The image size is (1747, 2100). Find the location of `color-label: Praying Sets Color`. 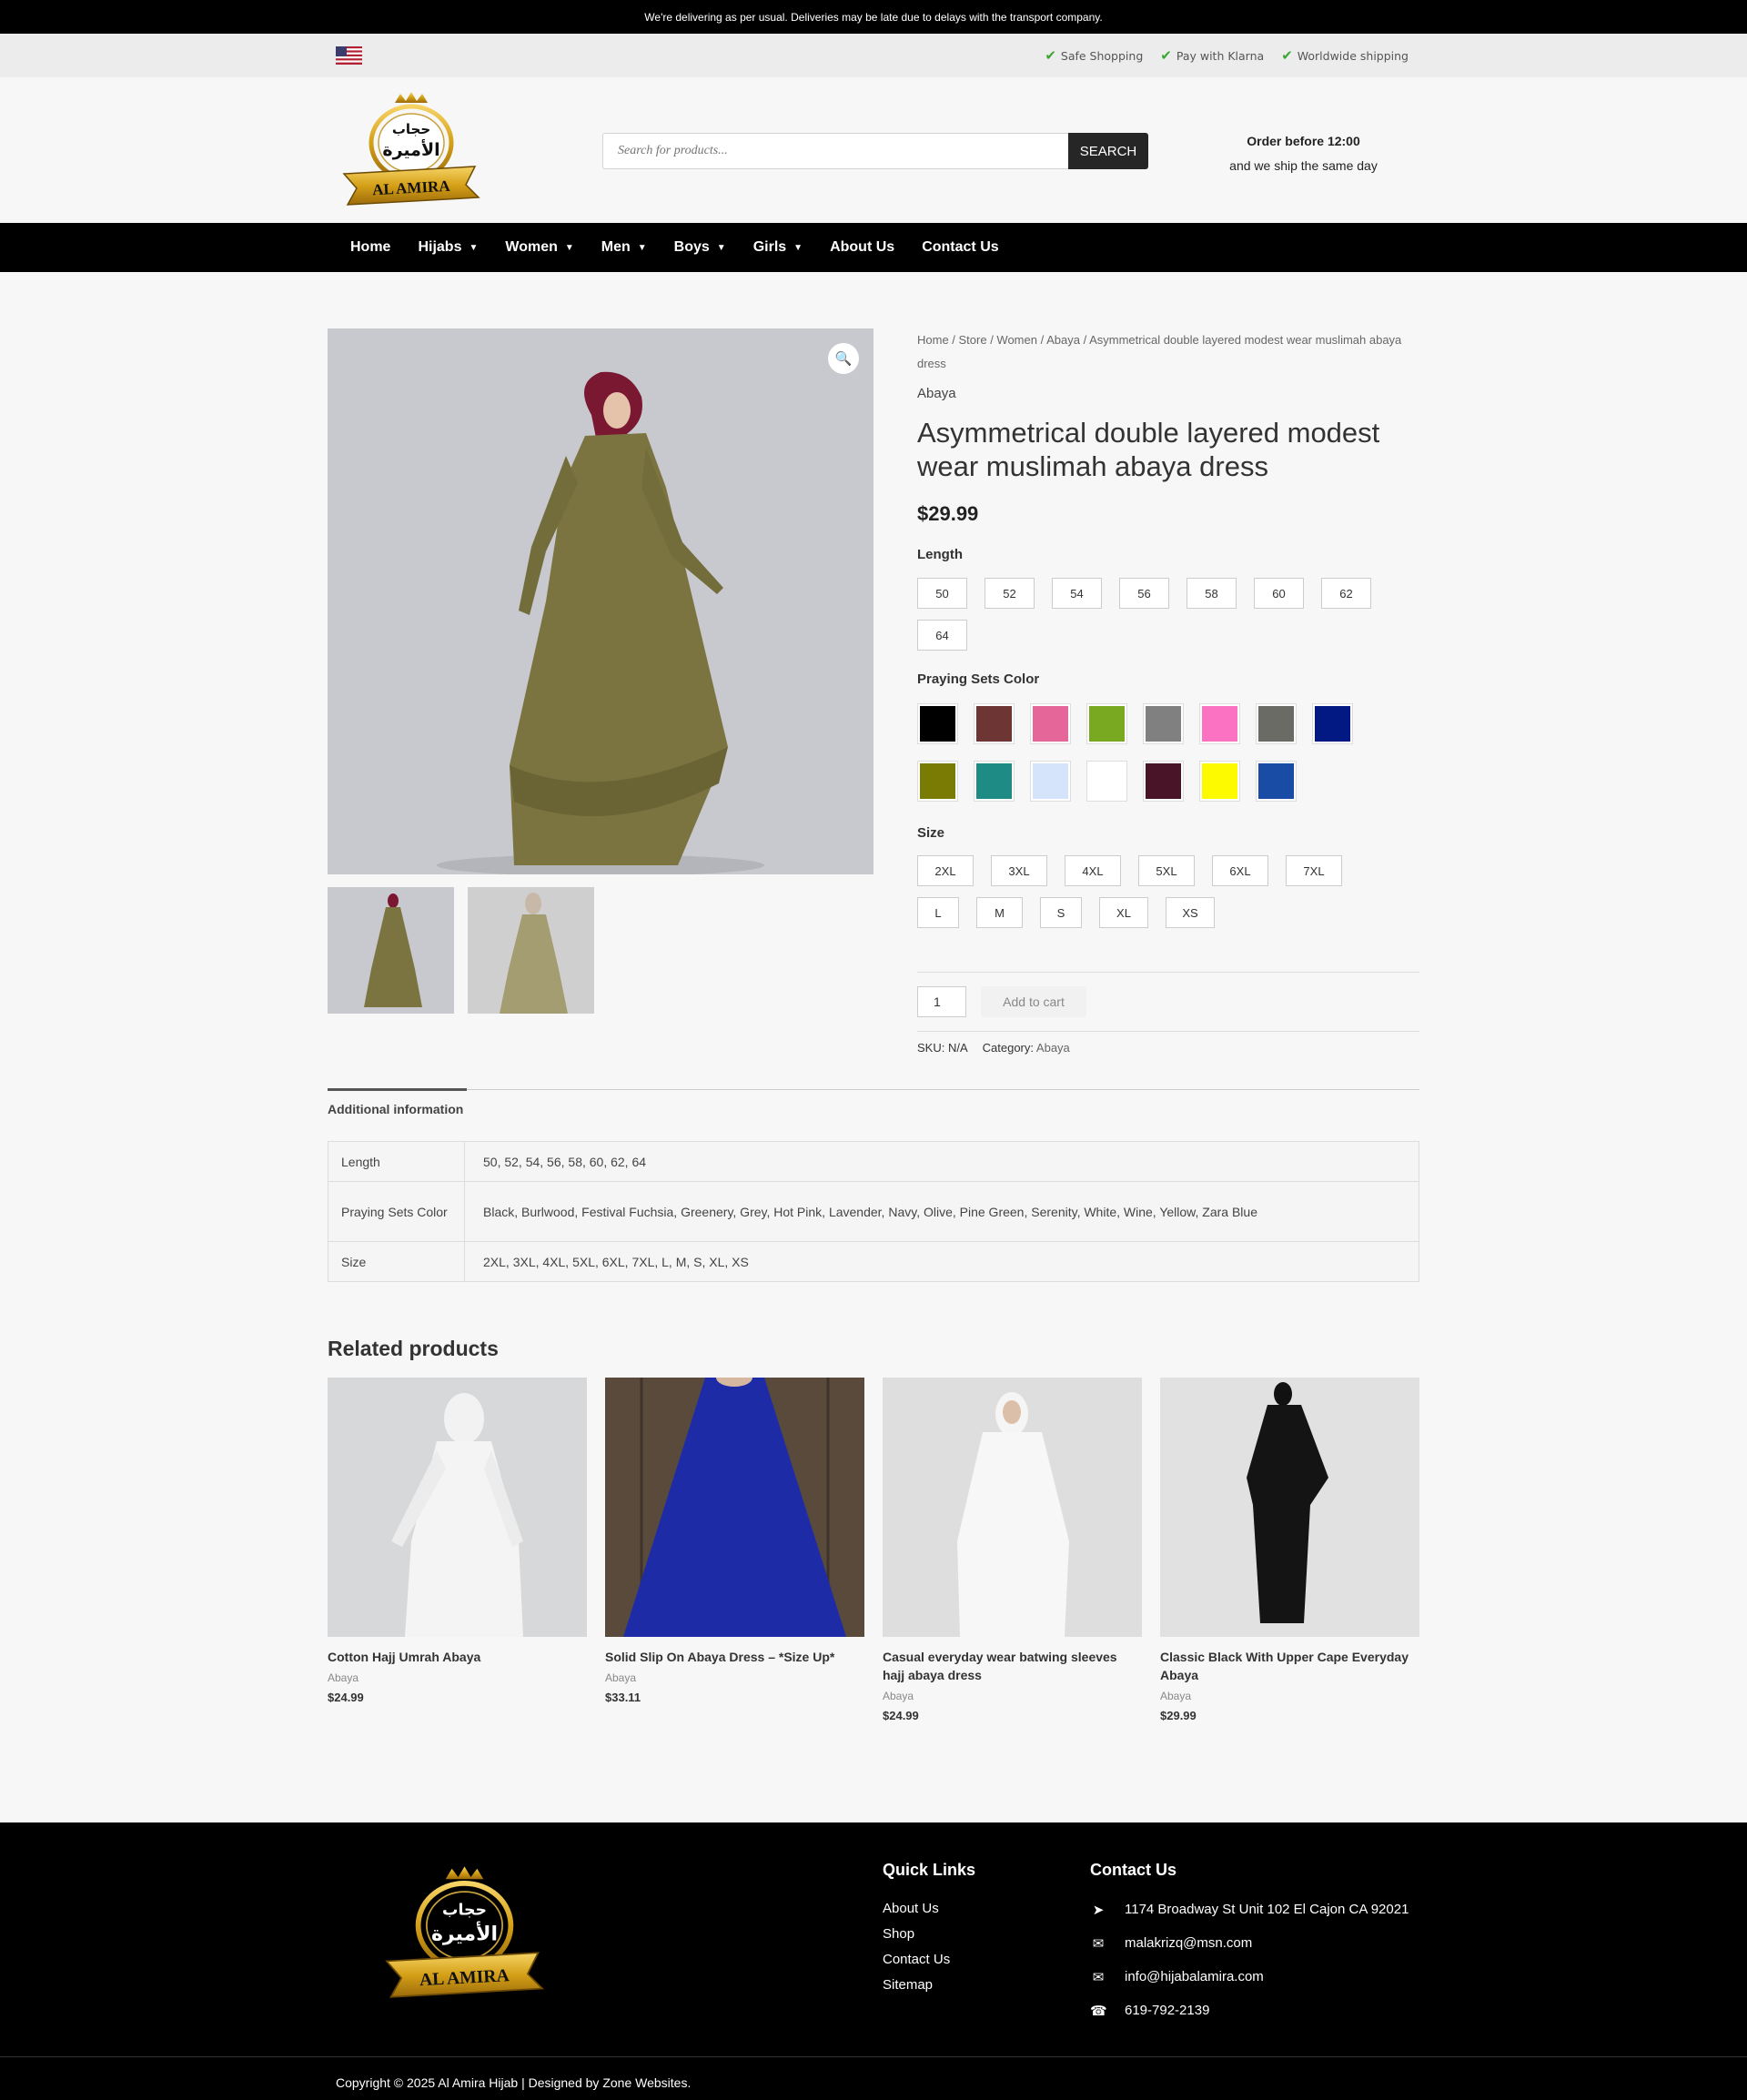

color-label: Praying Sets Color is located at coordinates (979, 679).